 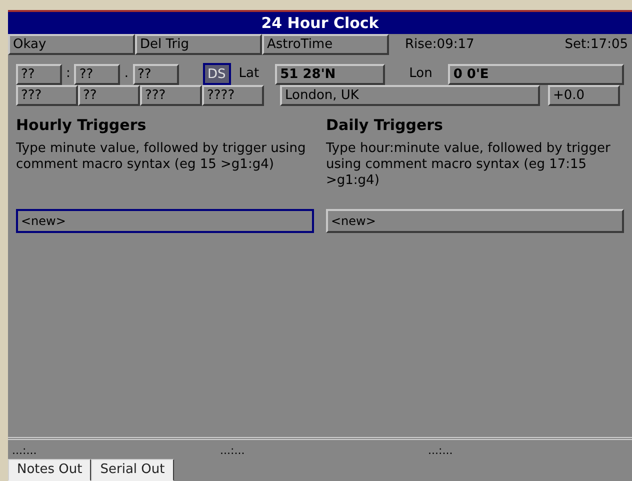 What do you see at coordinates (216, 74) in the screenshot?
I see `ds-toggle: DS` at bounding box center [216, 74].